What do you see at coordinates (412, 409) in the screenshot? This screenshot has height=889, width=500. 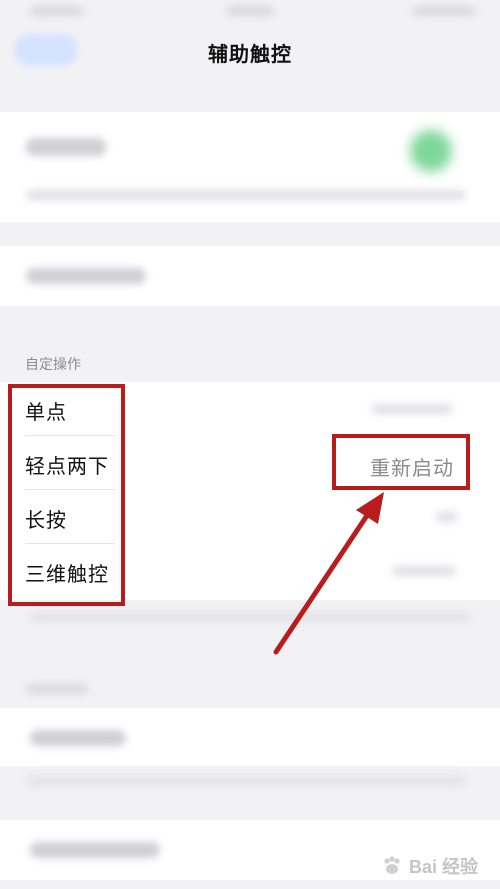 I see `blurred-single-tap-value` at bounding box center [412, 409].